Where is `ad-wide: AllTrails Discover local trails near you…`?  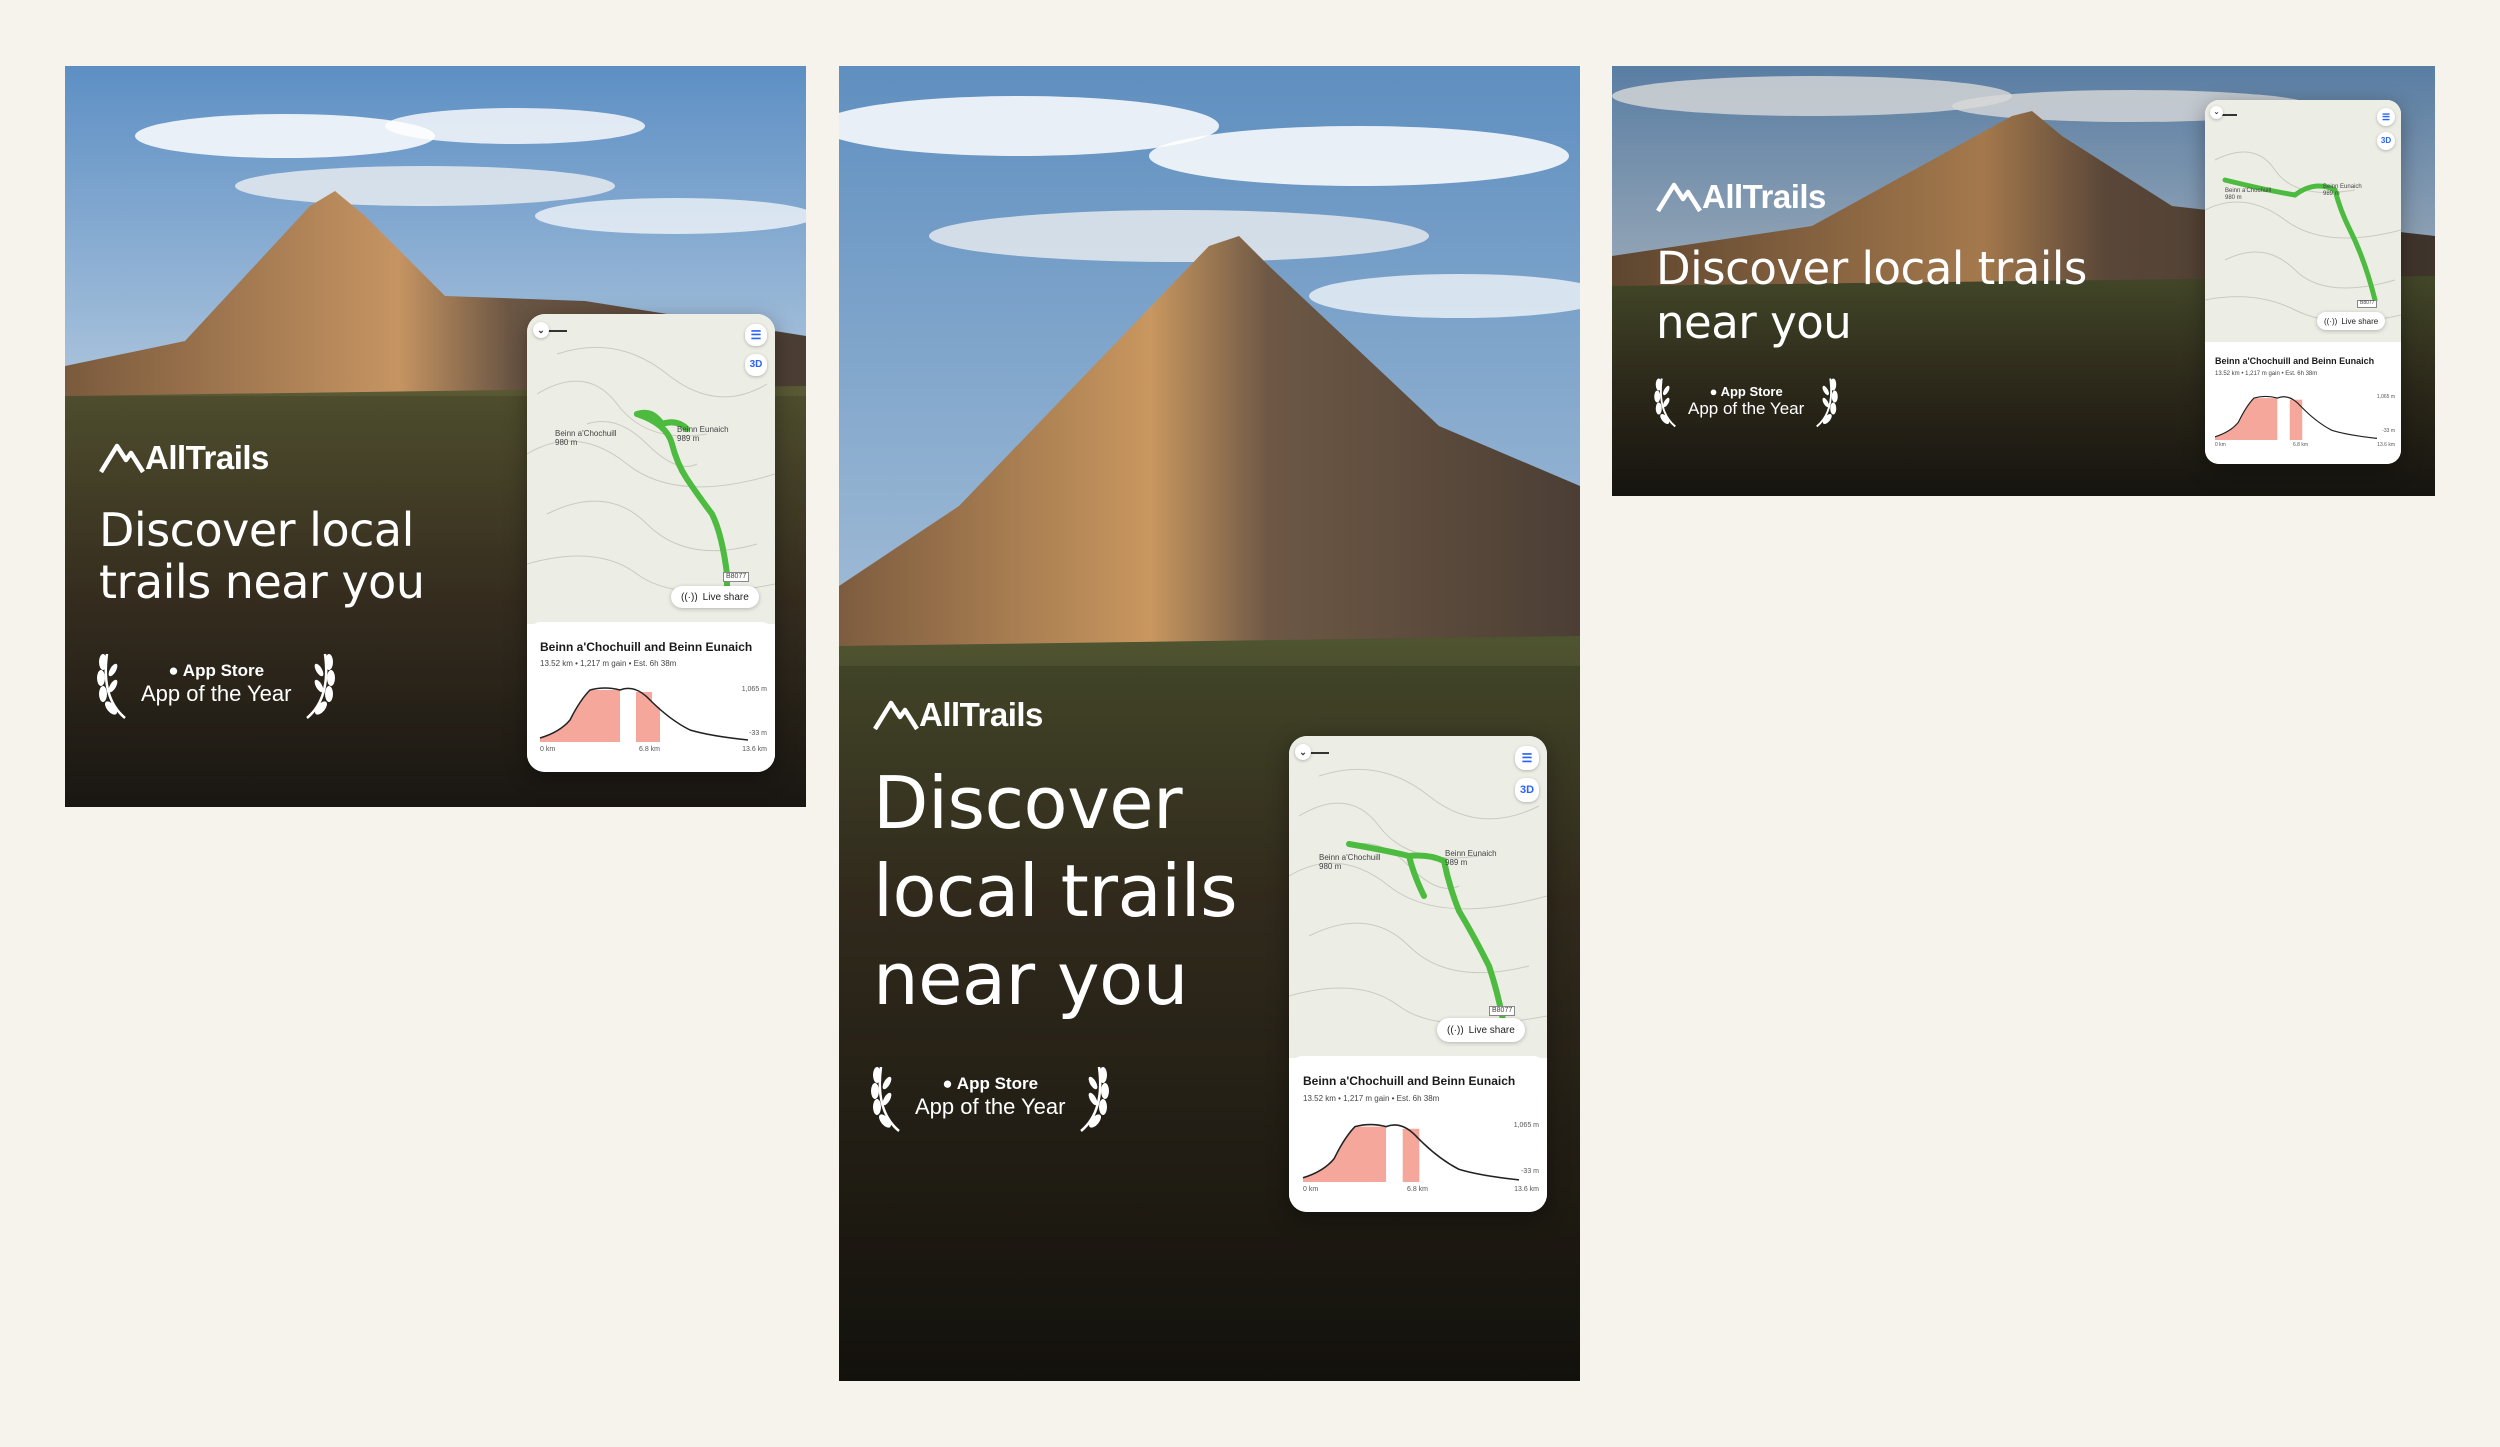 ad-wide: AllTrails Discover local trails near you… is located at coordinates (2023, 281).